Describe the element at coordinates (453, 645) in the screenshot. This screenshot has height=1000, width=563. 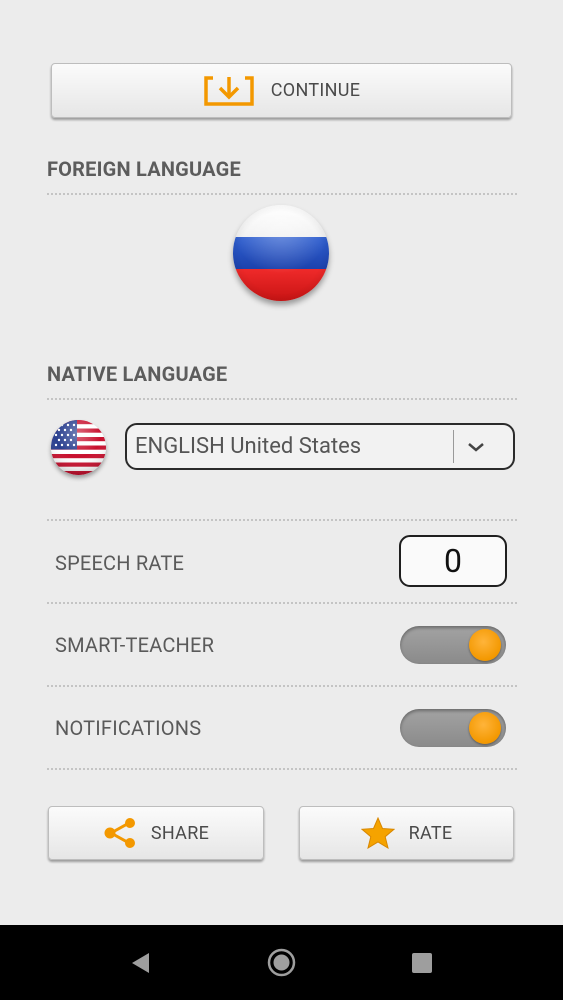
I see `smart-teacher-toggle` at that location.